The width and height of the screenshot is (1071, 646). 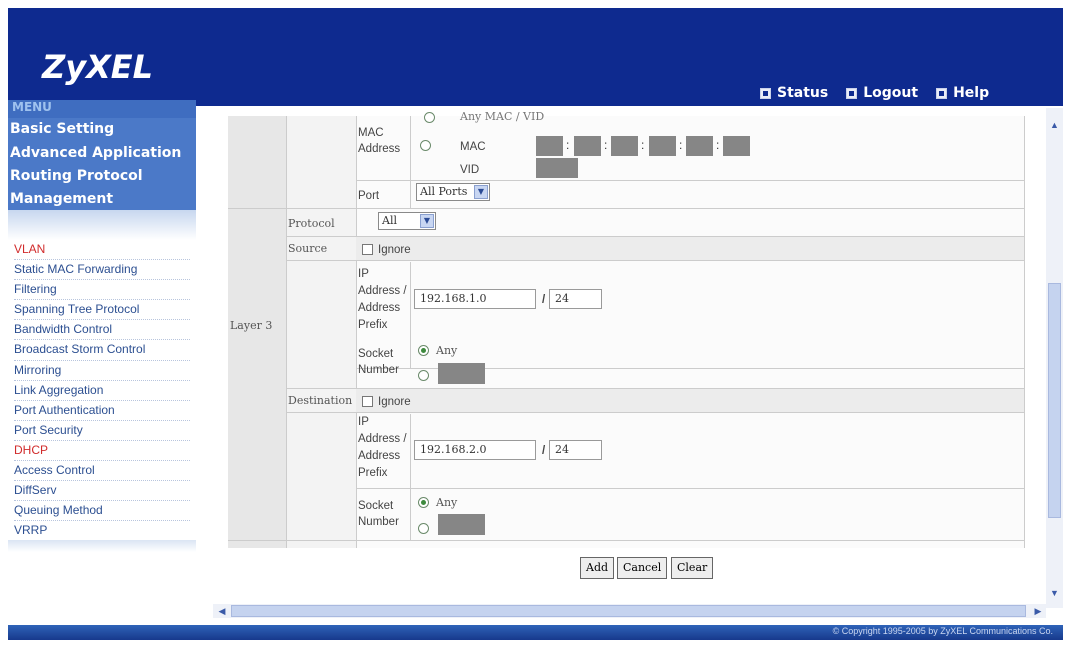 What do you see at coordinates (447, 502) in the screenshot?
I see `destination-any-label: Any` at bounding box center [447, 502].